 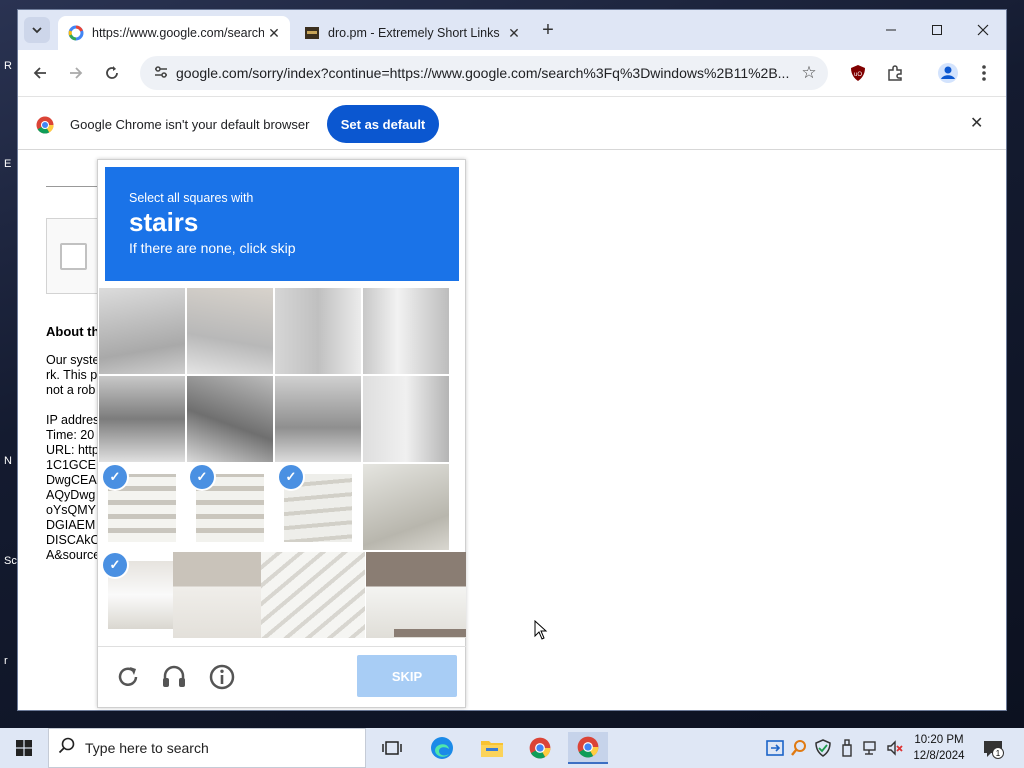 What do you see at coordinates (190, 124) in the screenshot?
I see `infobar-message: Google Chrome isn't your default browser` at bounding box center [190, 124].